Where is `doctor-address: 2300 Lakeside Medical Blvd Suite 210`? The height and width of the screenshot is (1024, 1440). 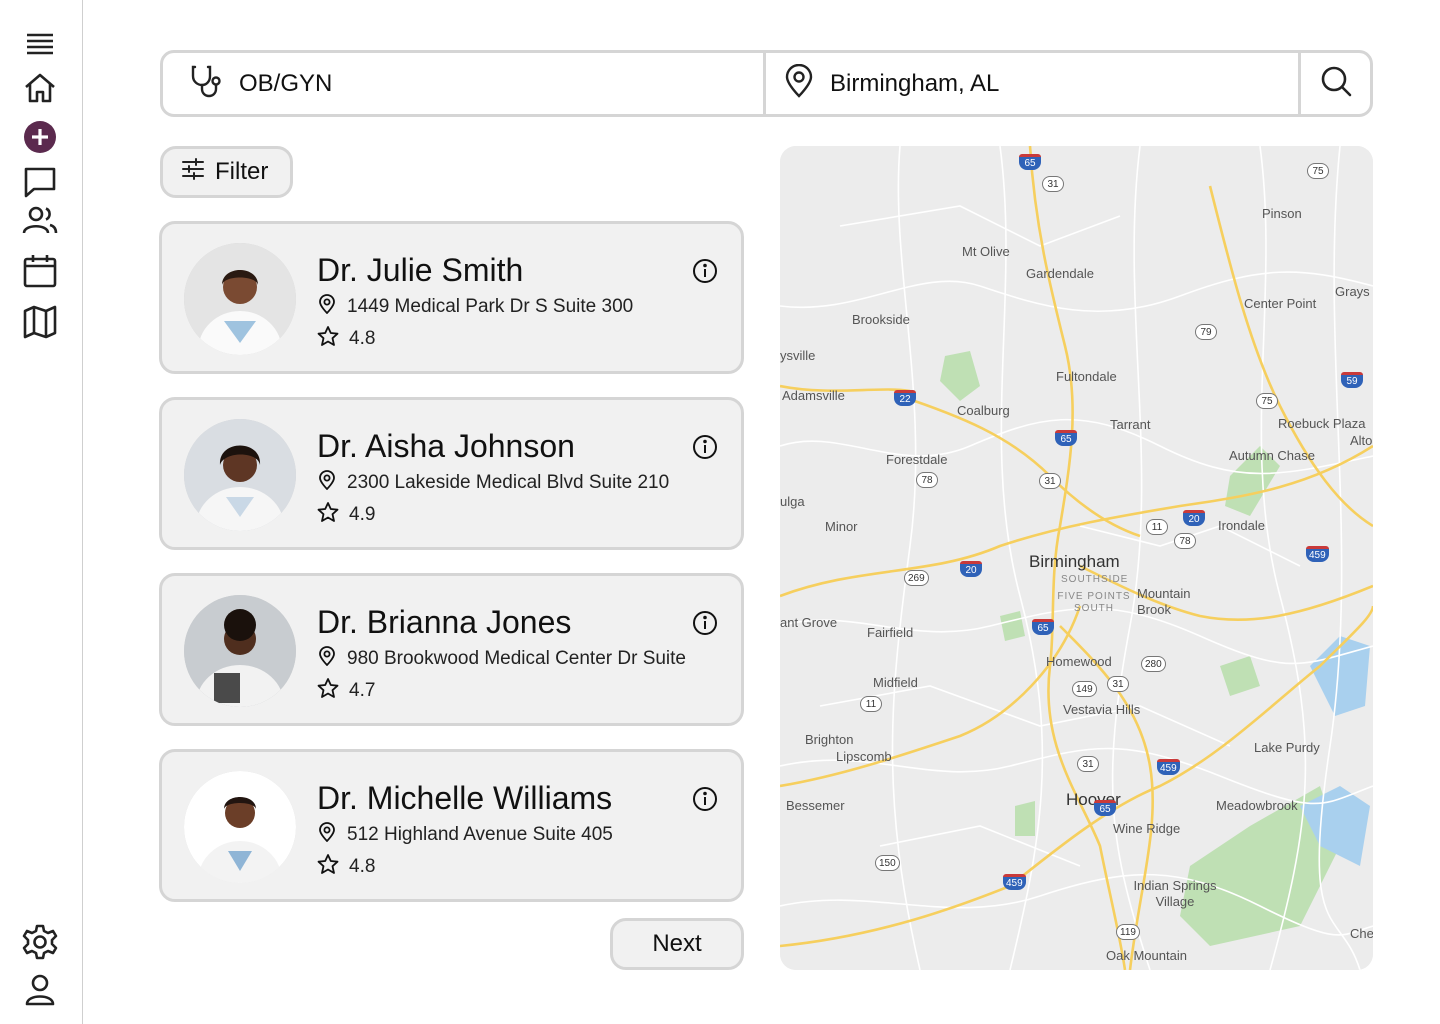
doctor-address: 2300 Lakeside Medical Blvd Suite 210 is located at coordinates (493, 483).